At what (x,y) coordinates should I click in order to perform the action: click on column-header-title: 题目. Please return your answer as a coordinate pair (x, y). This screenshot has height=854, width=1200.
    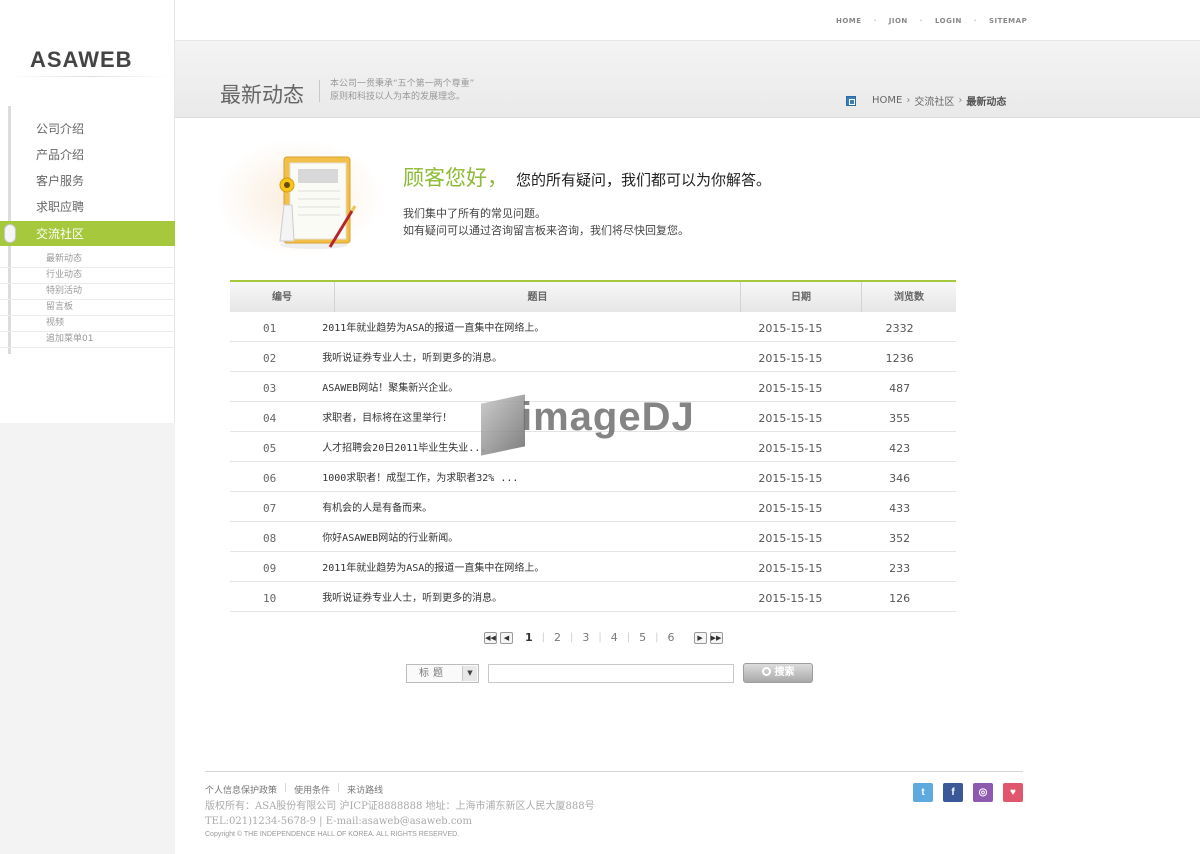
    Looking at the image, I should click on (538, 297).